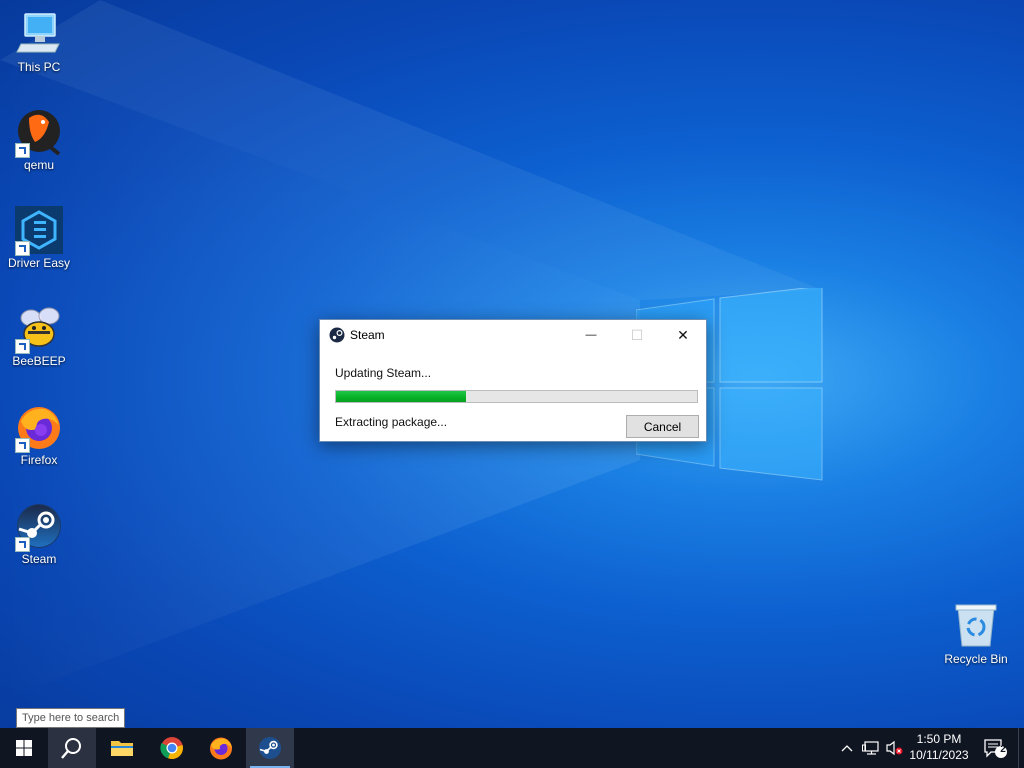 Image resolution: width=1024 pixels, height=768 pixels. Describe the element at coordinates (976, 625) in the screenshot. I see `recycle-bin-icon` at that location.